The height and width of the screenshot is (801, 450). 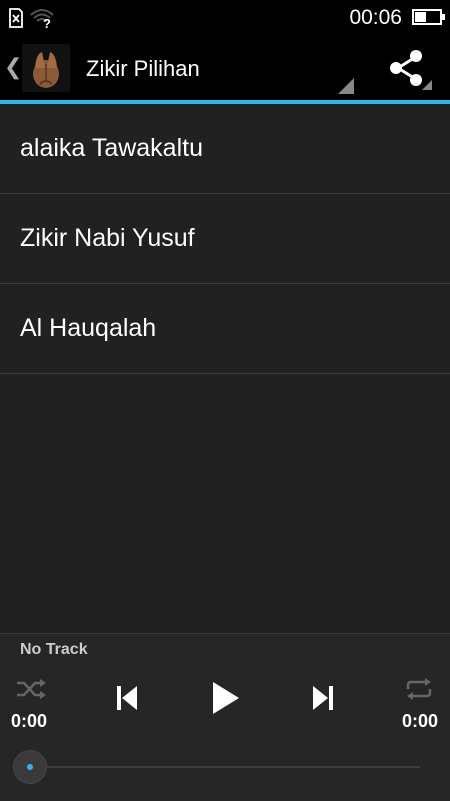 I want to click on shuffle-icon, so click(x=31, y=689).